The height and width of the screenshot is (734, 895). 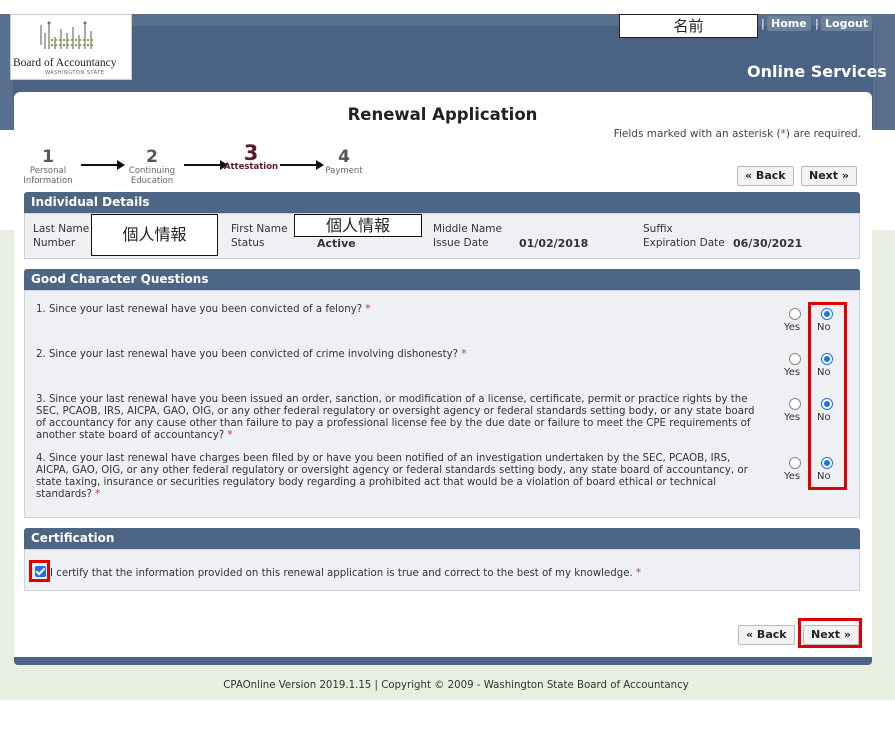 I want to click on middle-name-label: Middle Name, so click(x=467, y=229).